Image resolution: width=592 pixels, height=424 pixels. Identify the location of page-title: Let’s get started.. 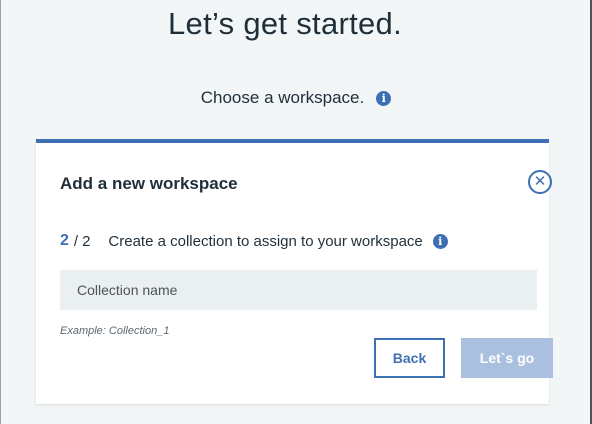
(285, 23).